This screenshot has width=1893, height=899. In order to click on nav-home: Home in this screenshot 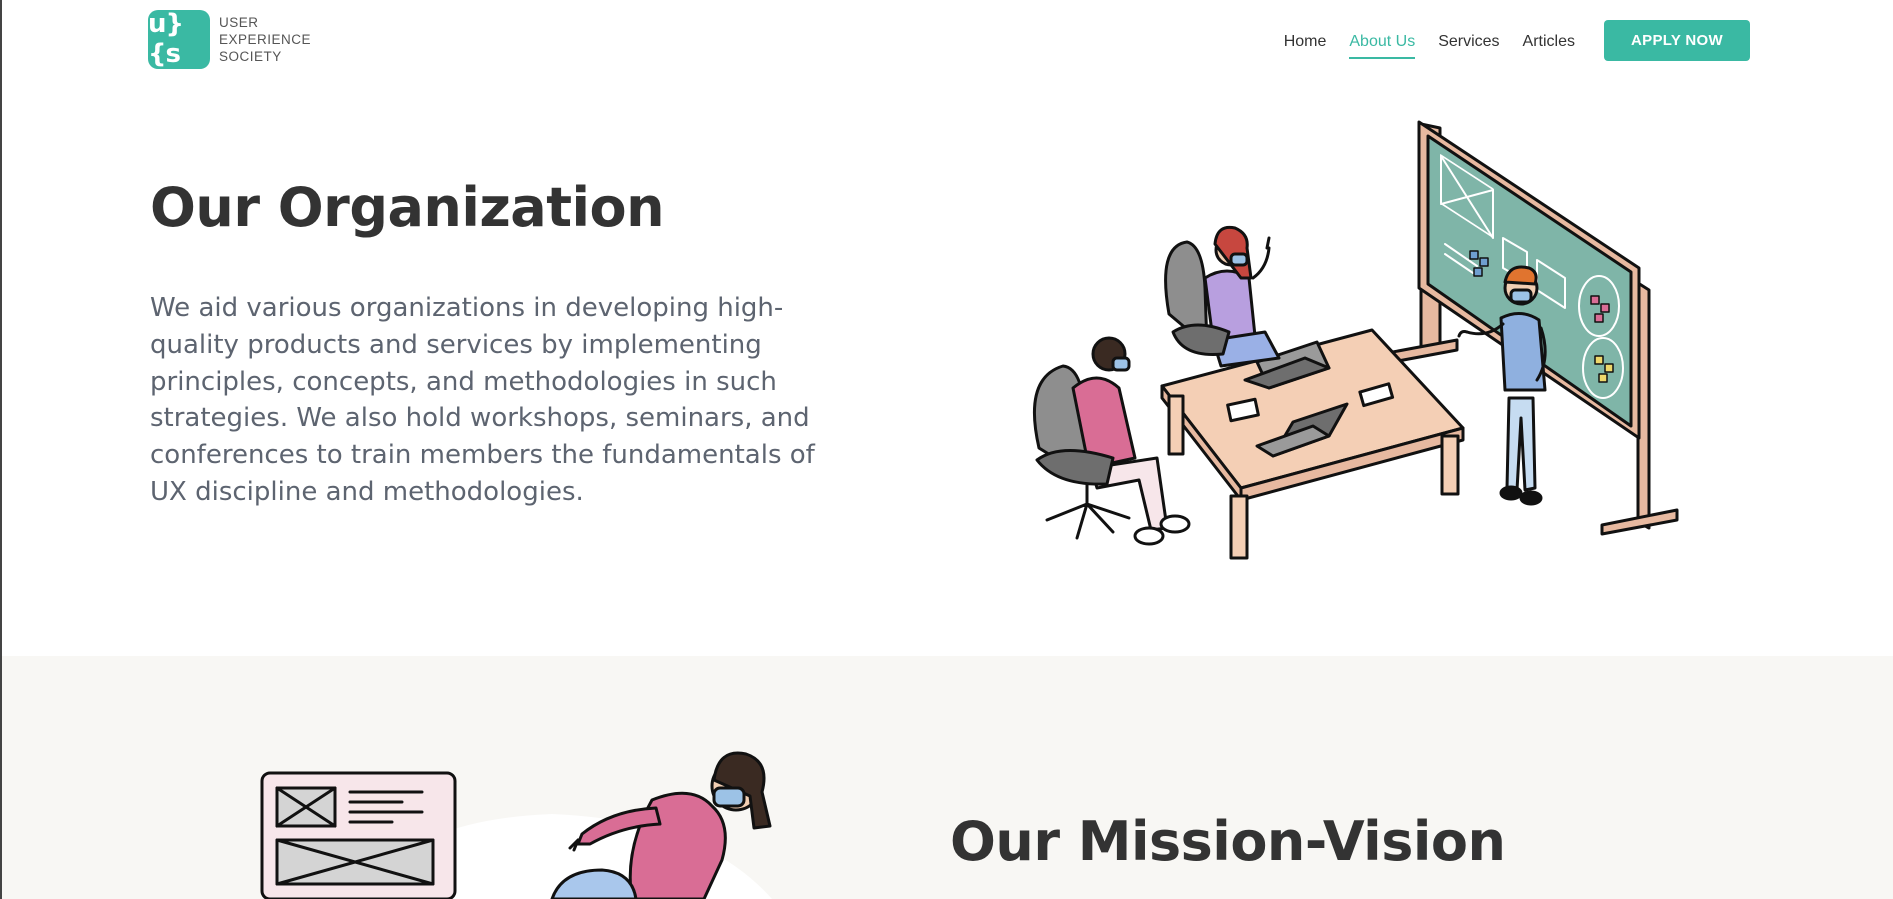, I will do `click(1305, 41)`.